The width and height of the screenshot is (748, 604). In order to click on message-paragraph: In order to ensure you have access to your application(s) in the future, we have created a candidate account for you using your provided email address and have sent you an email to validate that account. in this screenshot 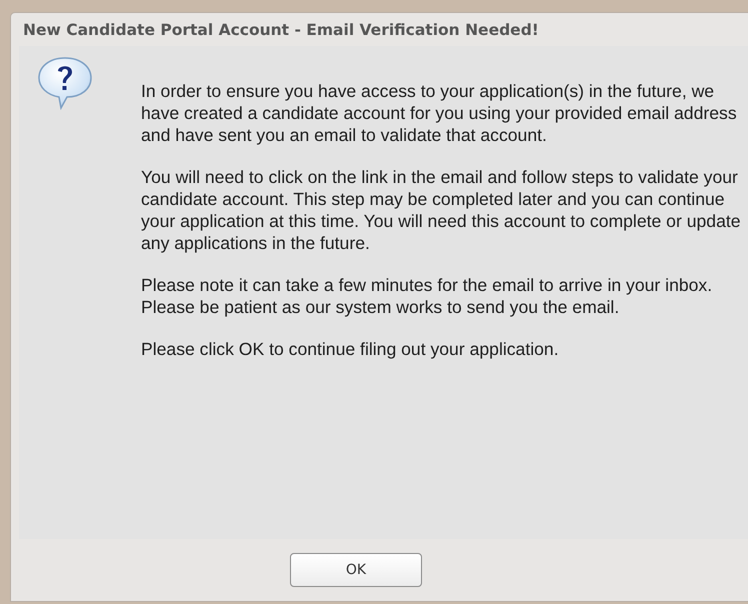, I will do `click(439, 113)`.